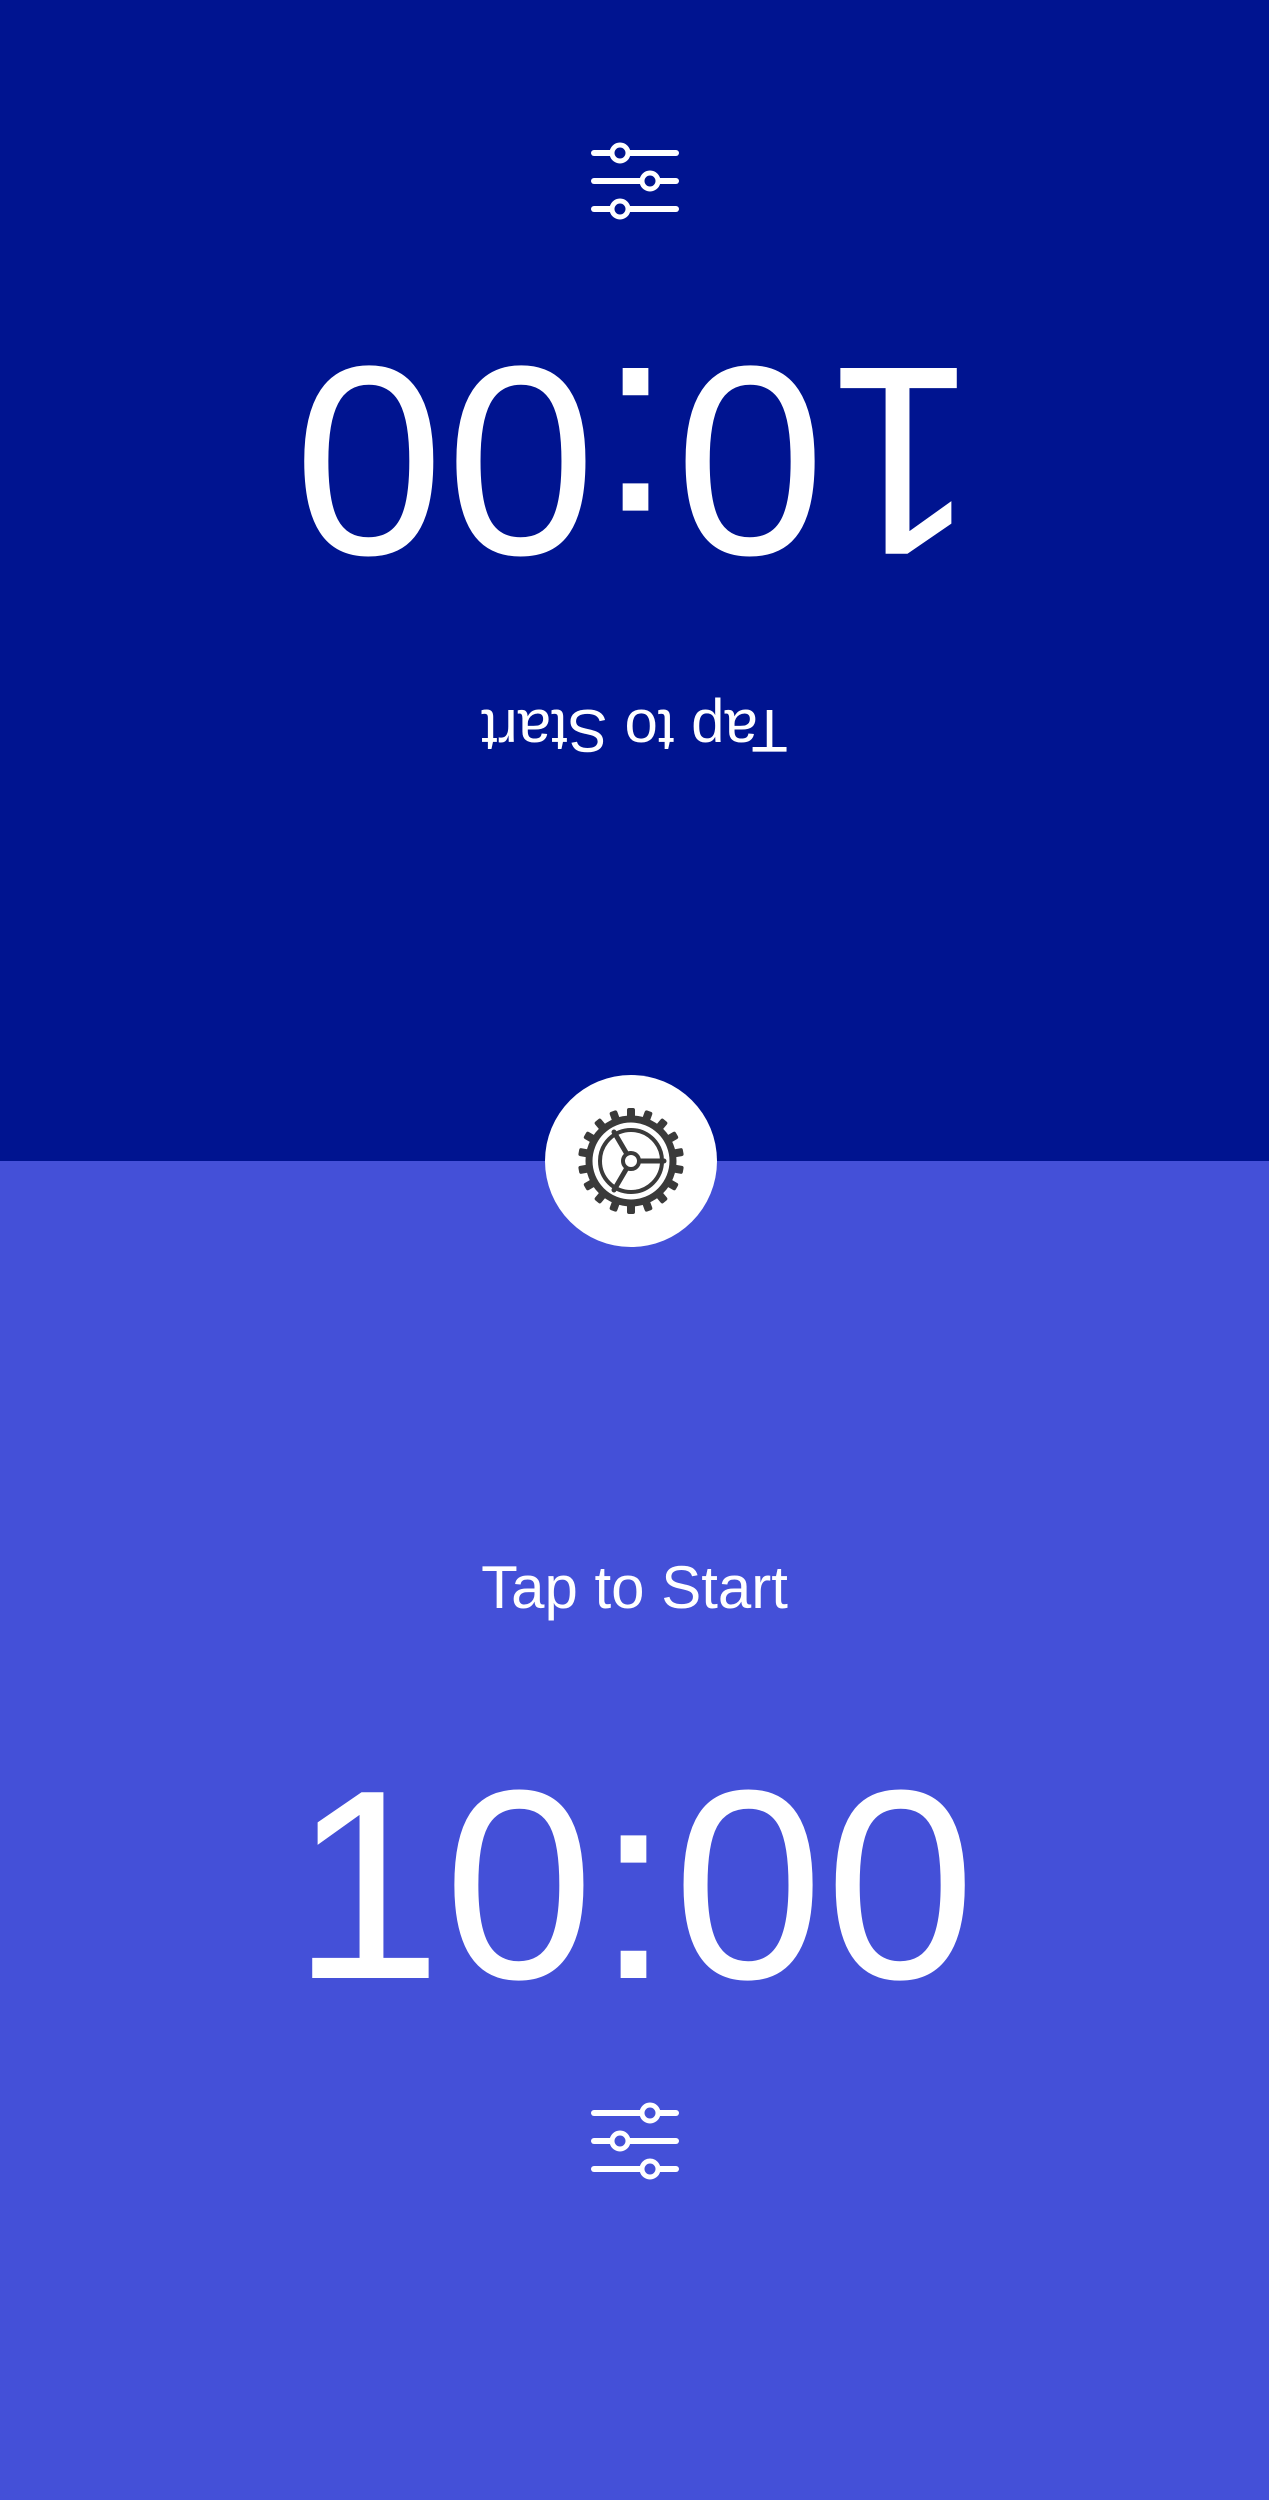  Describe the element at coordinates (634, 460) in the screenshot. I see `top-clock-time: 10:00` at that location.